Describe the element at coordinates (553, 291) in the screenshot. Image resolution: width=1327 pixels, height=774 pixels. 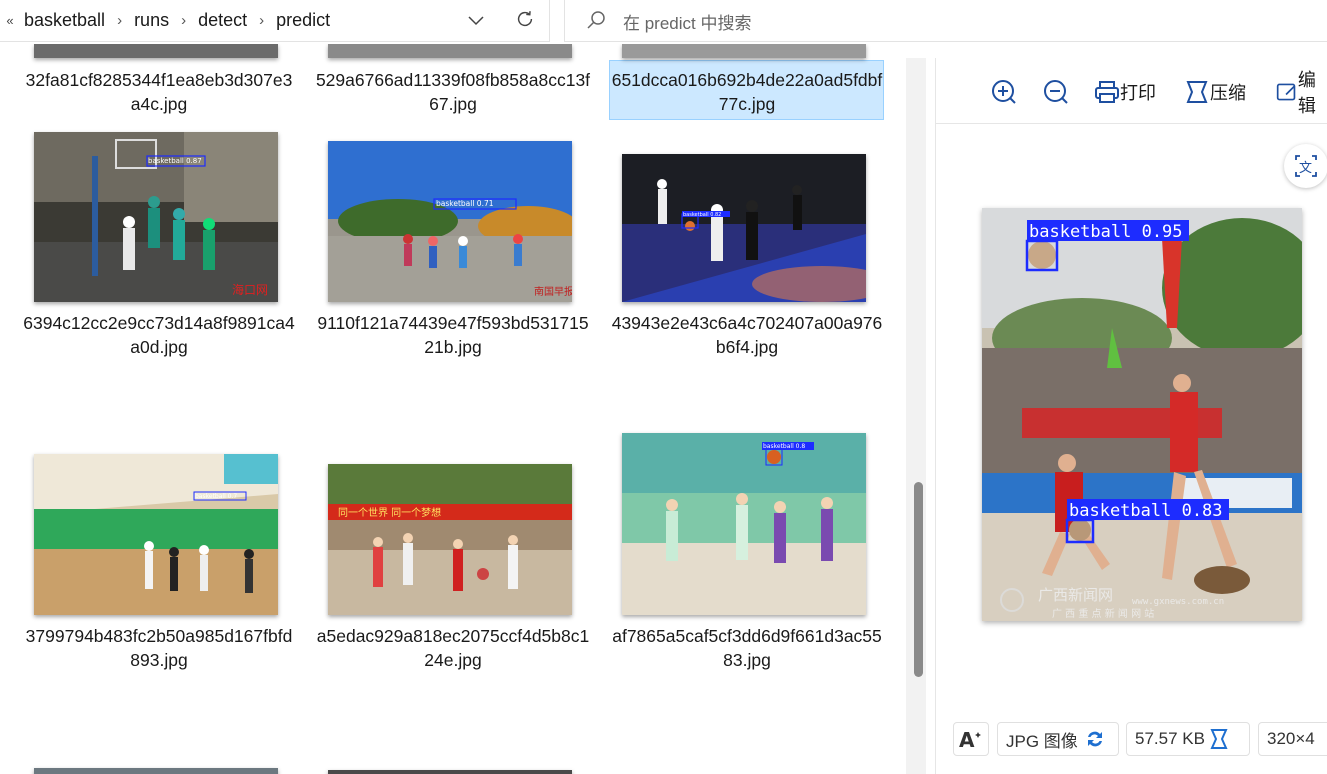
I see `svg-text: 南国早报` at that location.